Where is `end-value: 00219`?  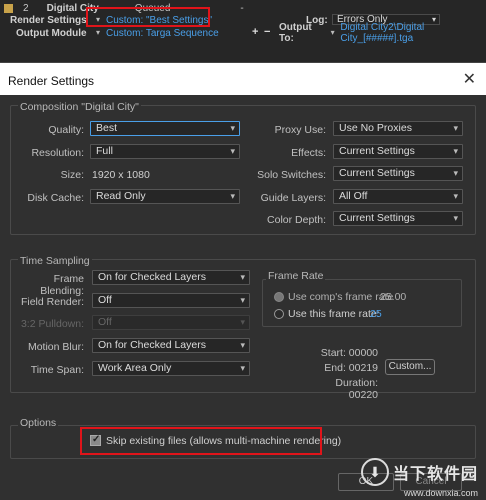 end-value: 00219 is located at coordinates (363, 368).